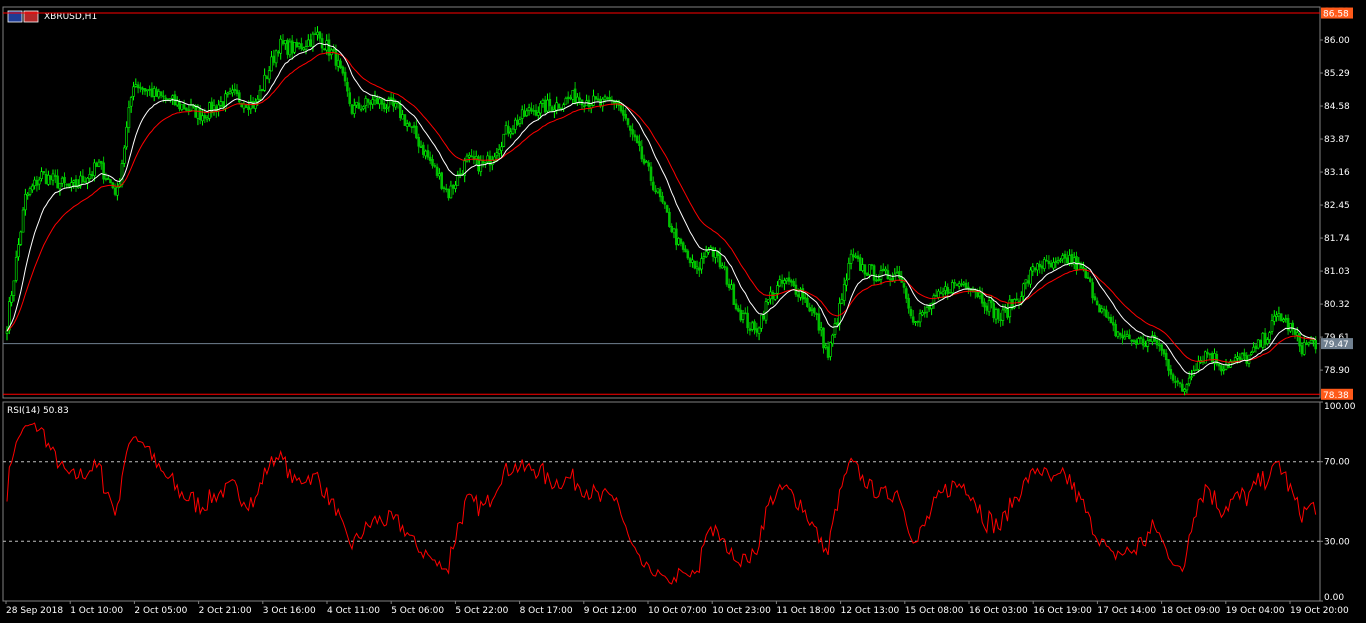  What do you see at coordinates (1337, 173) in the screenshot?
I see `price-tick-label: 83.16` at bounding box center [1337, 173].